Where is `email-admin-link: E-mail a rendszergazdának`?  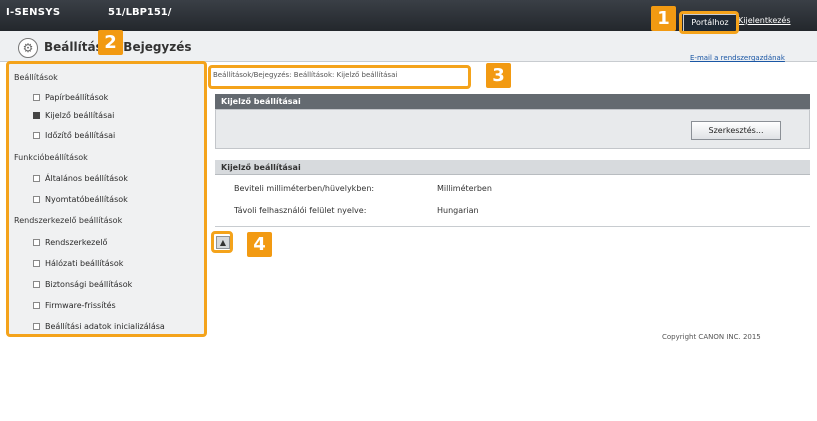 email-admin-link: E-mail a rendszergazdának is located at coordinates (737, 58).